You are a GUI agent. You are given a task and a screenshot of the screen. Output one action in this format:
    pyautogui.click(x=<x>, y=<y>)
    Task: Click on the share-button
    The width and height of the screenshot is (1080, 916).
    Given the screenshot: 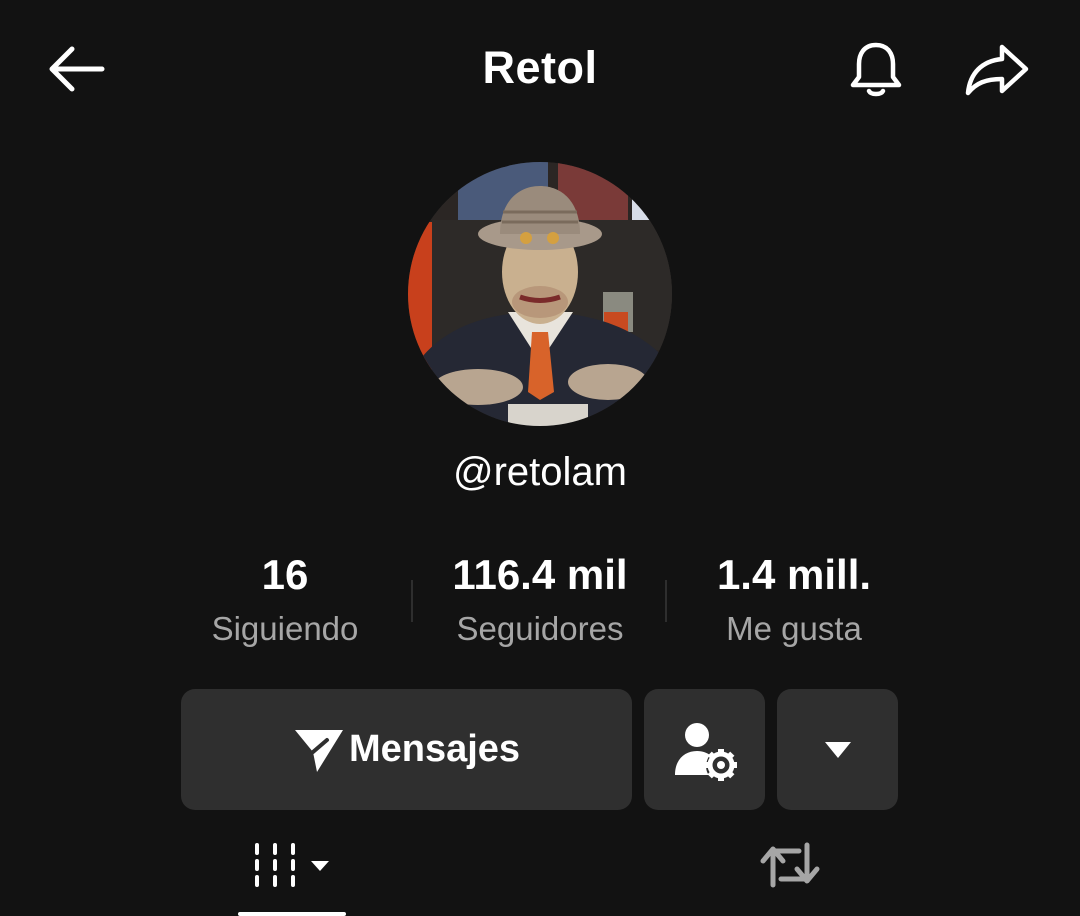 What is the action you would take?
    pyautogui.click(x=997, y=69)
    